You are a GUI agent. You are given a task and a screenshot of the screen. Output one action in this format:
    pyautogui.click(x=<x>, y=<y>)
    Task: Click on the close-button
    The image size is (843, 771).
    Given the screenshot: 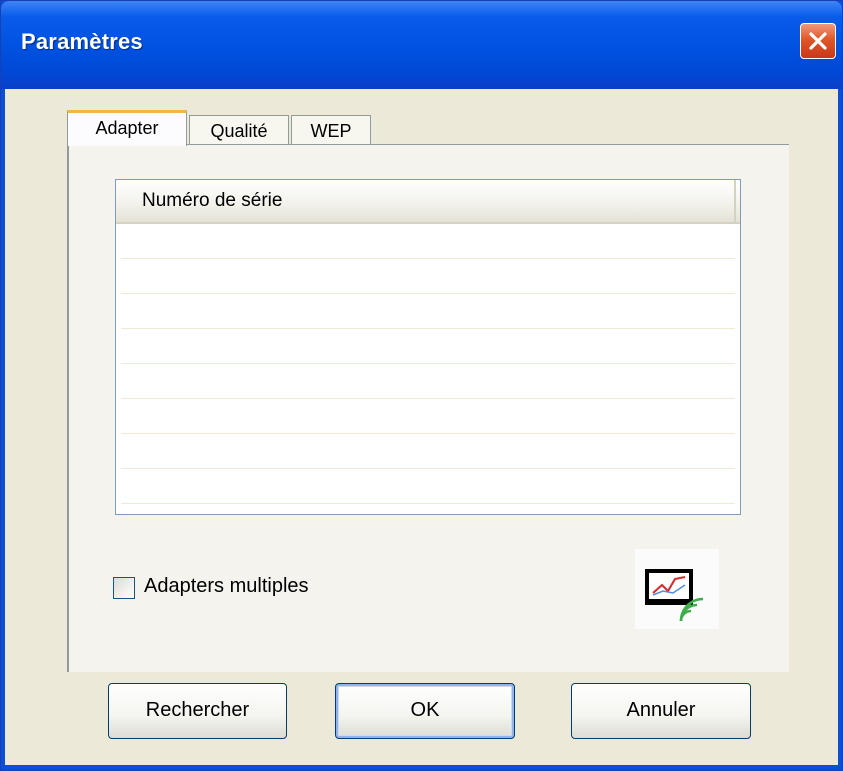 What is the action you would take?
    pyautogui.click(x=818, y=41)
    